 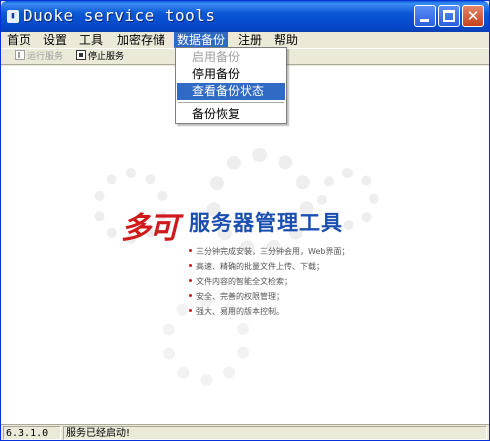 I want to click on maximize-button, so click(x=449, y=16).